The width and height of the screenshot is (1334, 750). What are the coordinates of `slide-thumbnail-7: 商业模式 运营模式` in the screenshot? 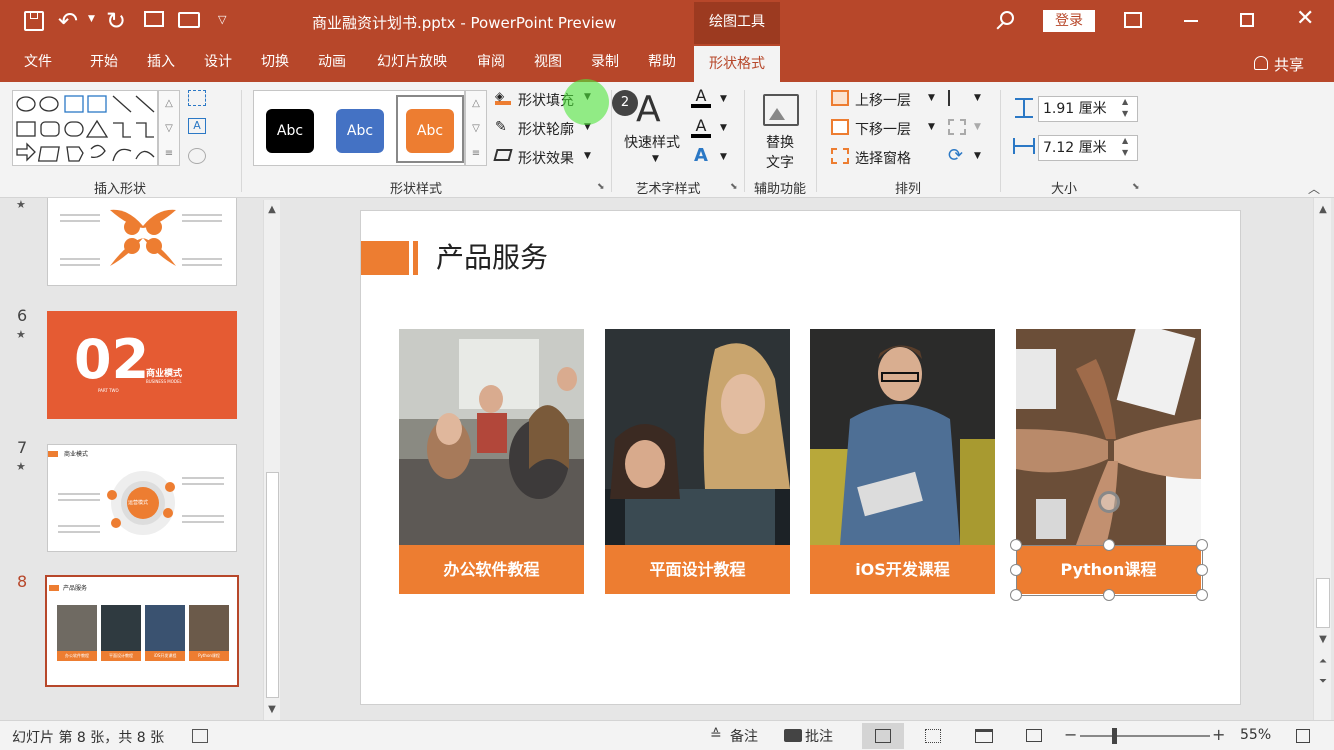 It's located at (142, 498).